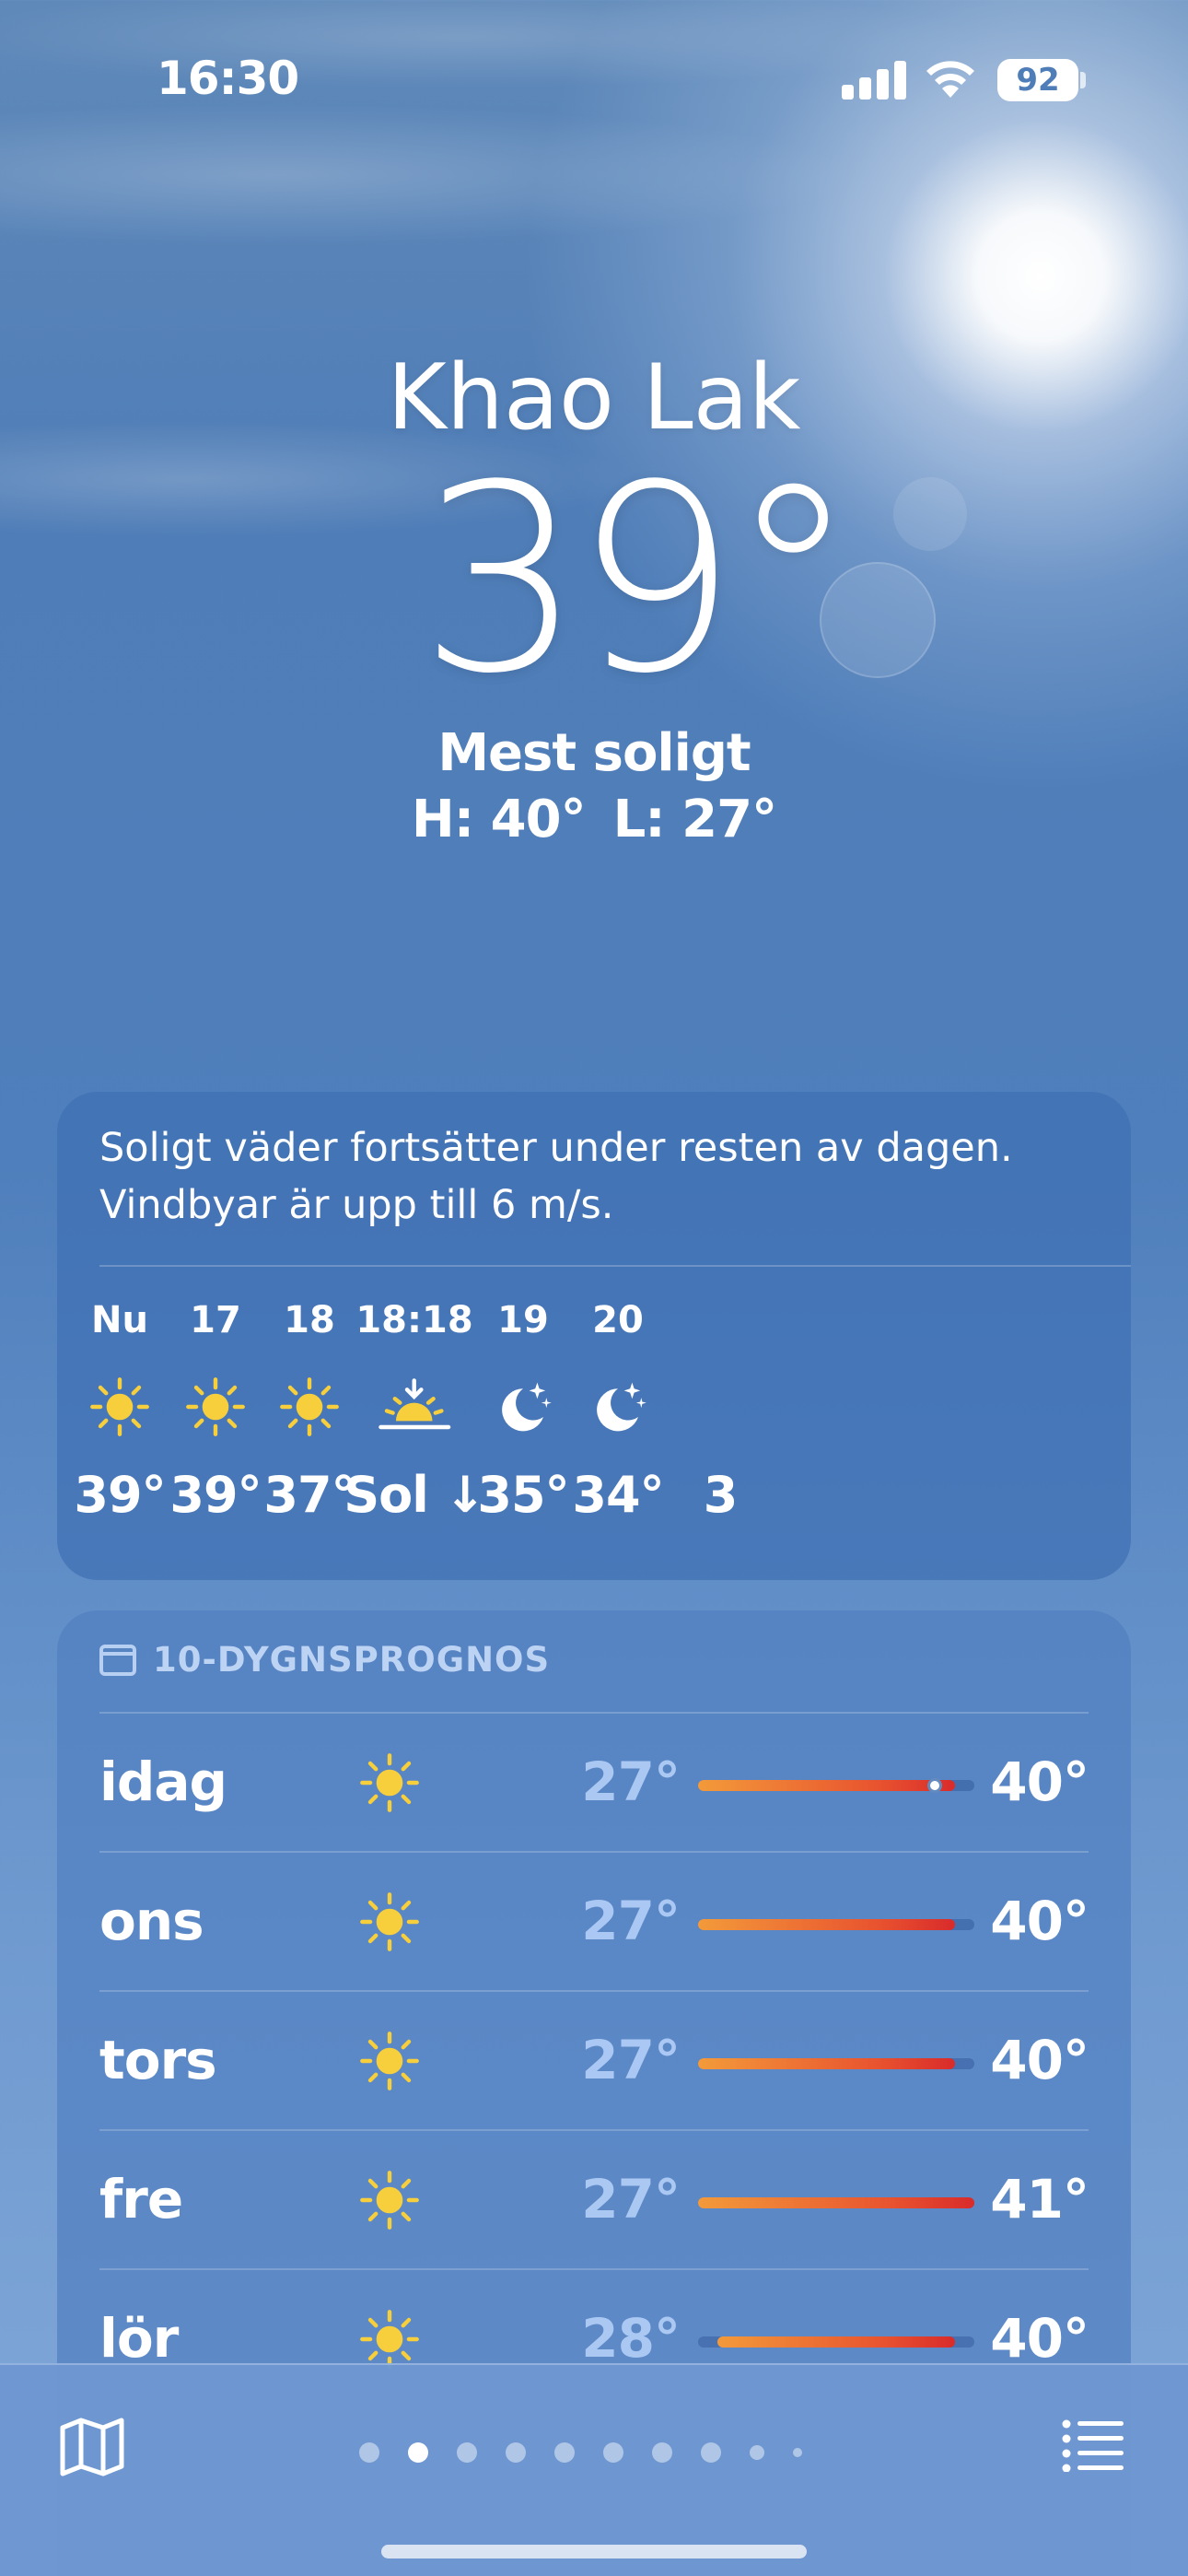 This screenshot has height=2576, width=1188. I want to click on daily-title-label: 10-DYGNSPROGNOS, so click(352, 1660).